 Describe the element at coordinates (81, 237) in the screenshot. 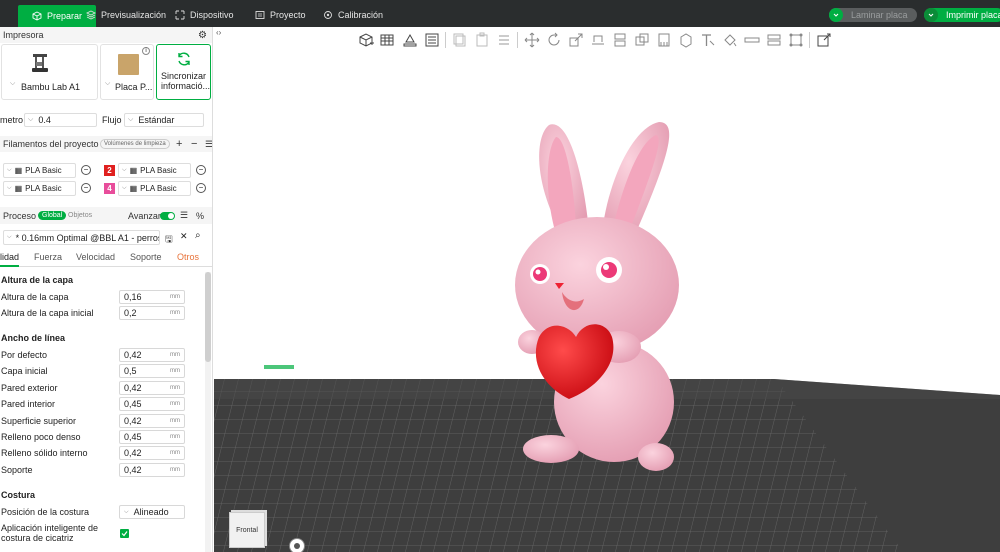

I see `process-profile-select: ⌵ * 0.16mm Optimal @BBL A1 - perros` at that location.